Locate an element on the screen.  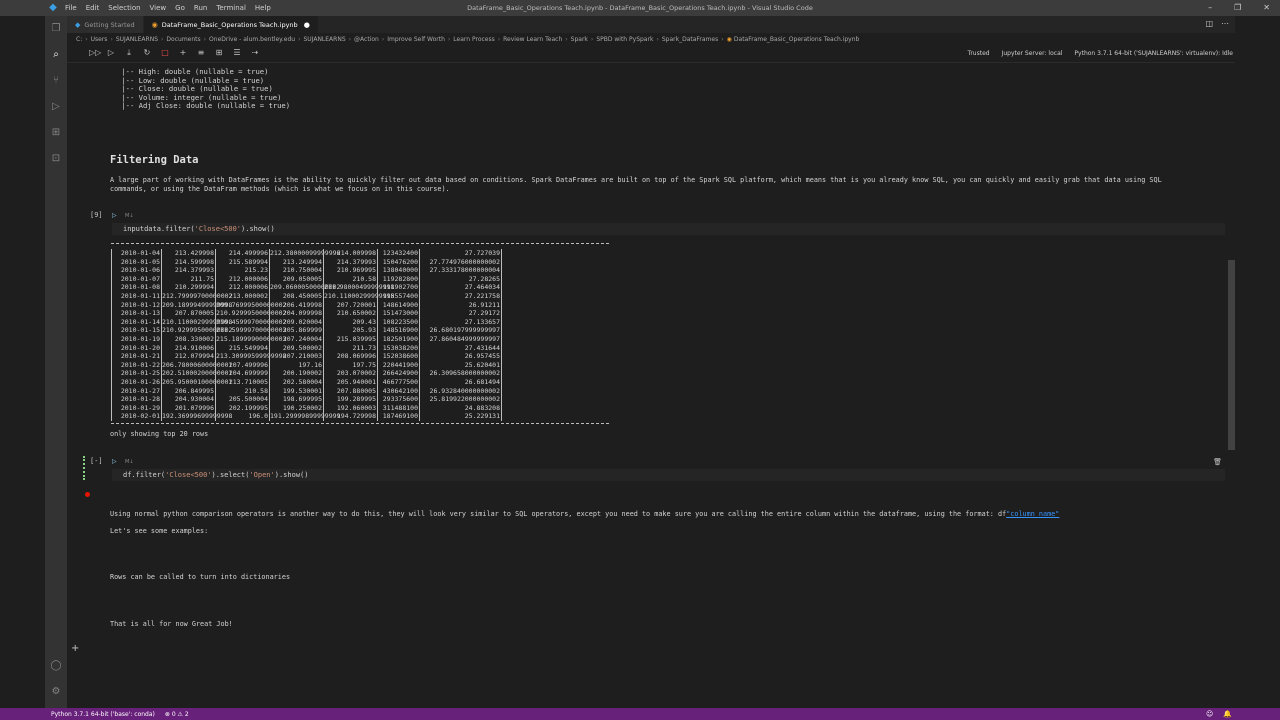
breadcrumb-item: Users is located at coordinates (99, 39).